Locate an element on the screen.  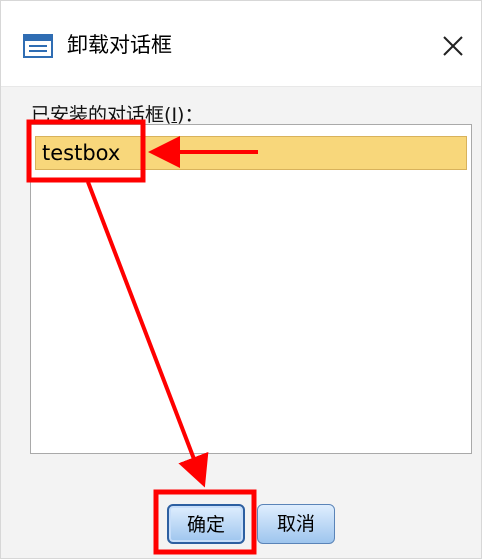
ok-button: 确定 is located at coordinates (206, 524).